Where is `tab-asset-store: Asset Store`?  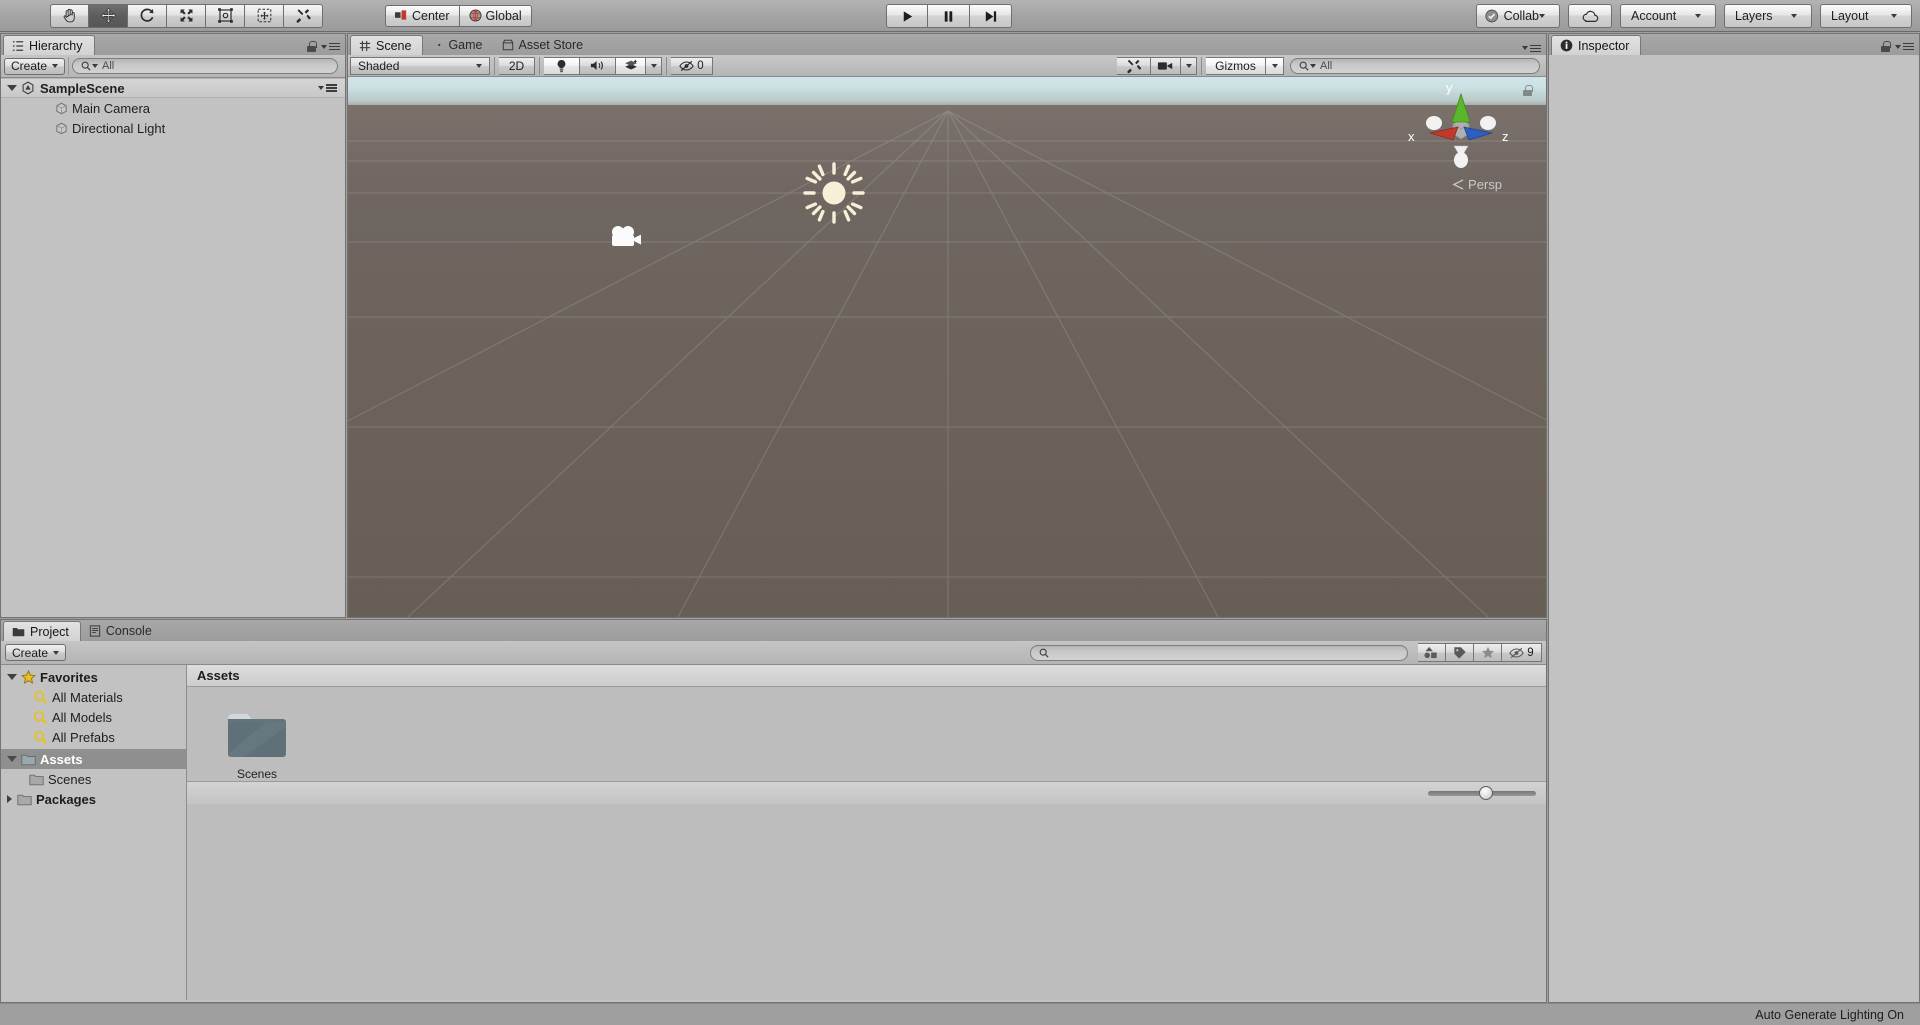 tab-asset-store: Asset Store is located at coordinates (544, 45).